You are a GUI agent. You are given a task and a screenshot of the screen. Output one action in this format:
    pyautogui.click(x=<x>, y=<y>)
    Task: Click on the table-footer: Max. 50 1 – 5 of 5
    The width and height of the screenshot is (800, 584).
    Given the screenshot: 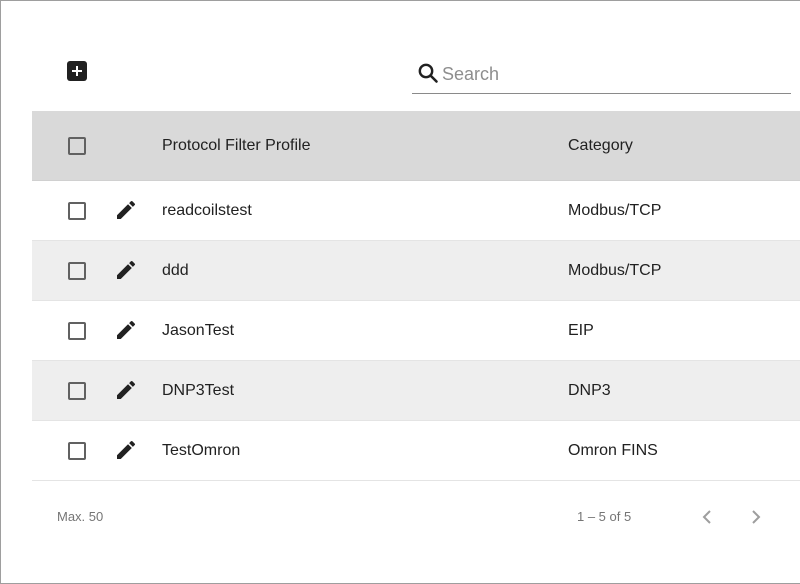 What is the action you would take?
    pyautogui.click(x=400, y=516)
    